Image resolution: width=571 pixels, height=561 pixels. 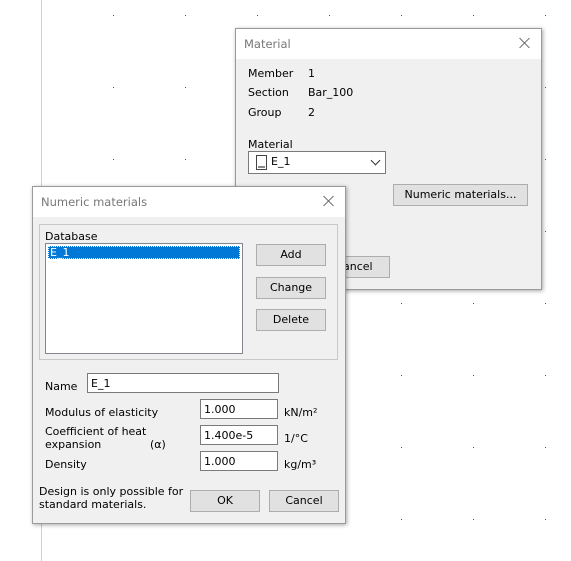 I want to click on section-label: Section, so click(x=268, y=92).